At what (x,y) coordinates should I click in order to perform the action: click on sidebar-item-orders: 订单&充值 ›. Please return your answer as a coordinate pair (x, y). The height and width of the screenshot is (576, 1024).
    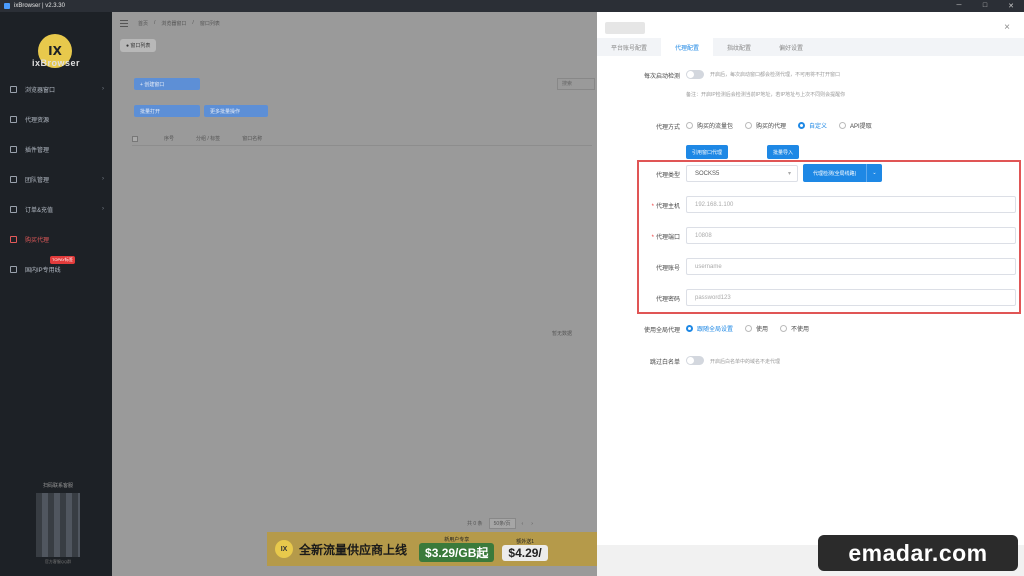
    Looking at the image, I should click on (56, 209).